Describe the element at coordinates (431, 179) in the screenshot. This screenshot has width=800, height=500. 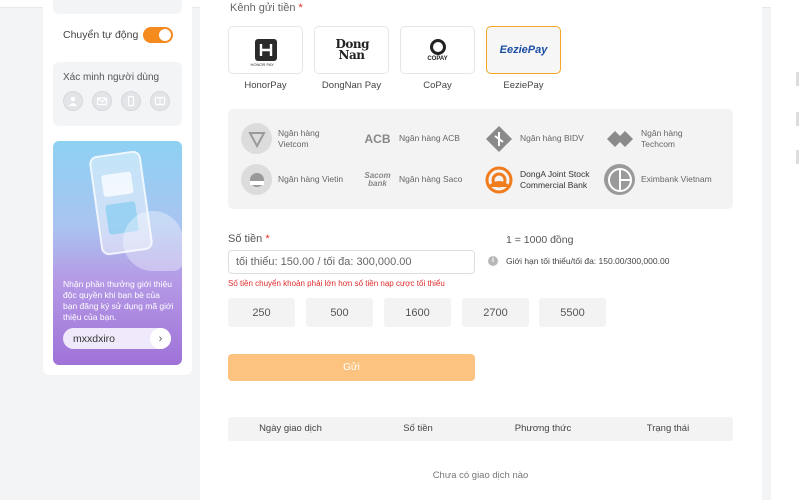
I see `bank-label: Ngân hàng Saco` at that location.